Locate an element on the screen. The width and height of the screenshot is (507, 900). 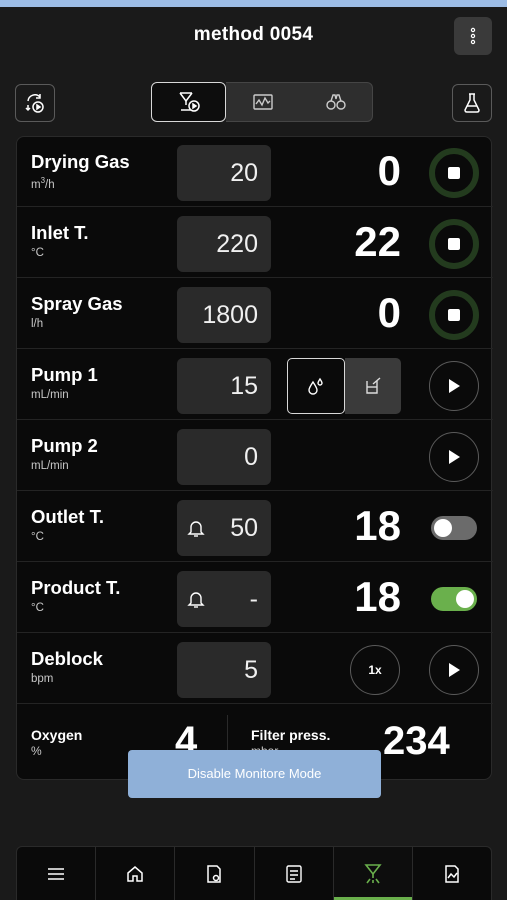
inlet-t-label: Inlet T. is located at coordinates (60, 232).